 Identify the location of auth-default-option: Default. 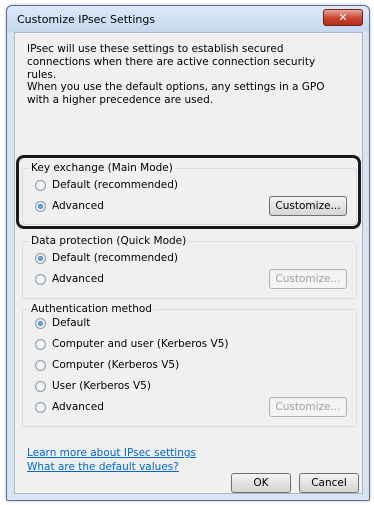
(62, 323).